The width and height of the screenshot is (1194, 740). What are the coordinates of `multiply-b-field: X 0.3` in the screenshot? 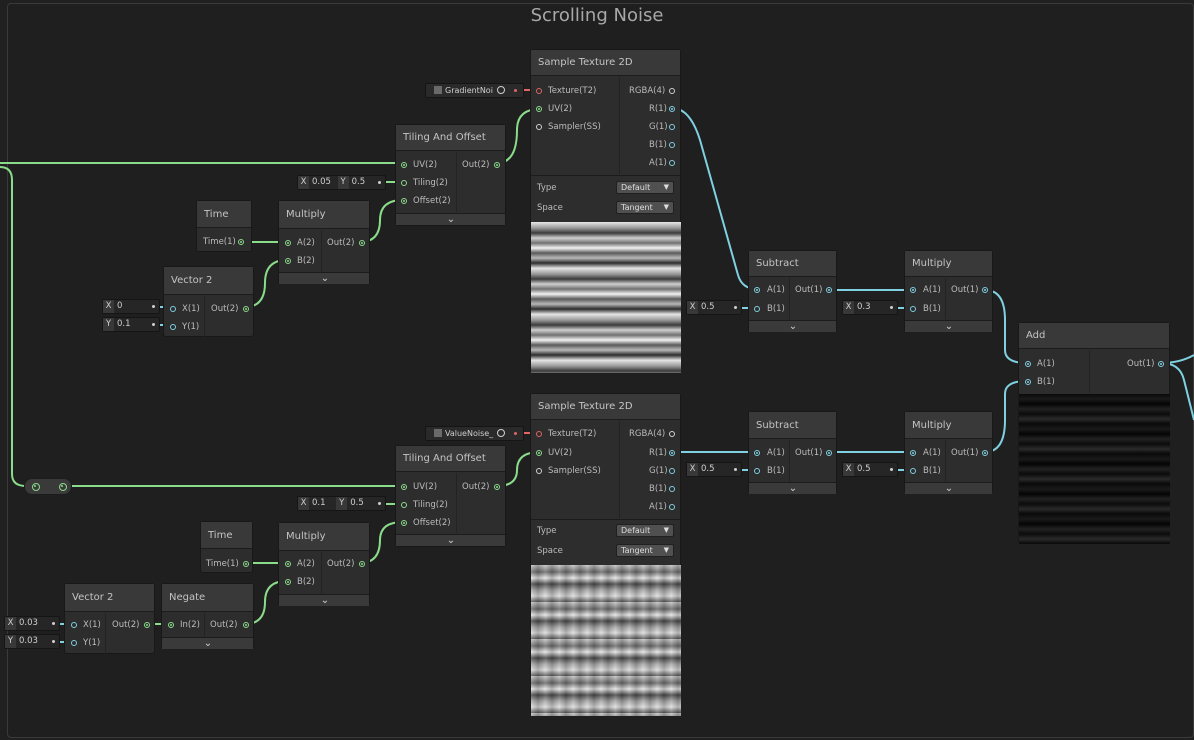 It's located at (870, 307).